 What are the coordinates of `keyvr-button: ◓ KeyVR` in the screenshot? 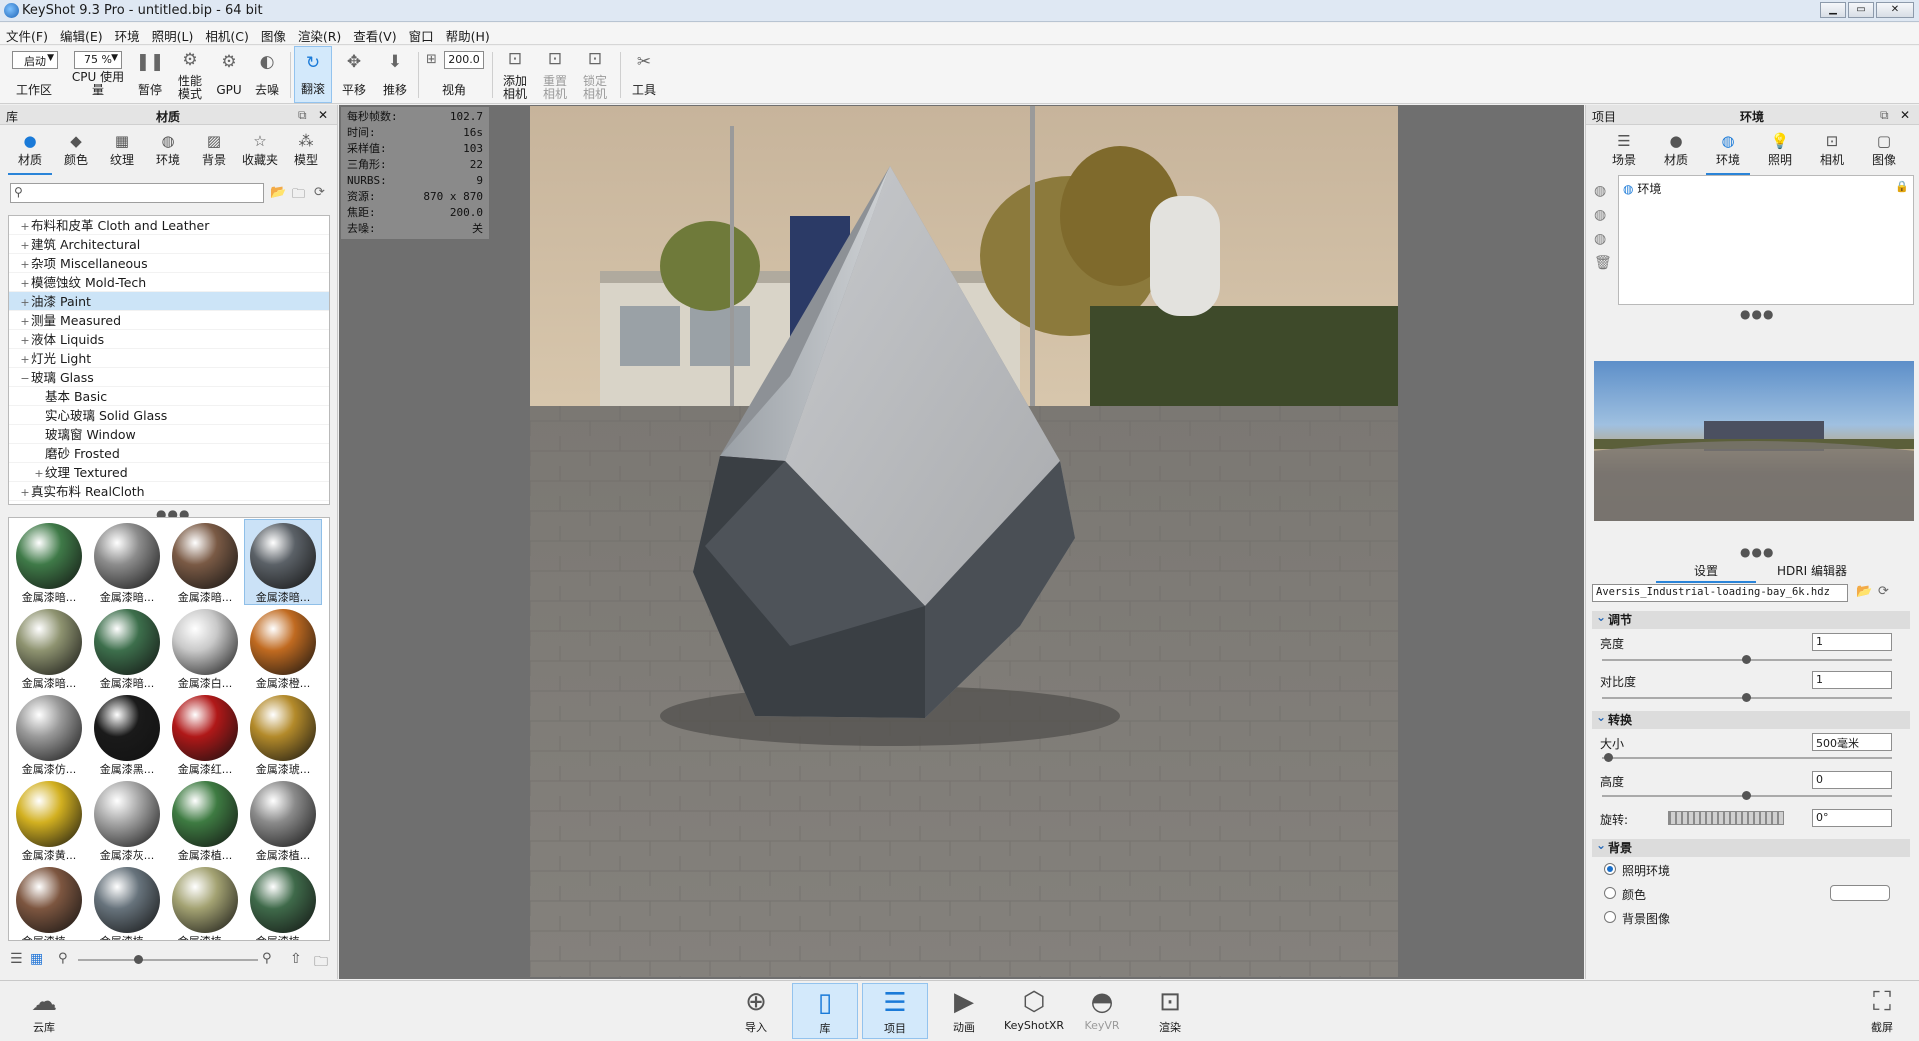 It's located at (1102, 1011).